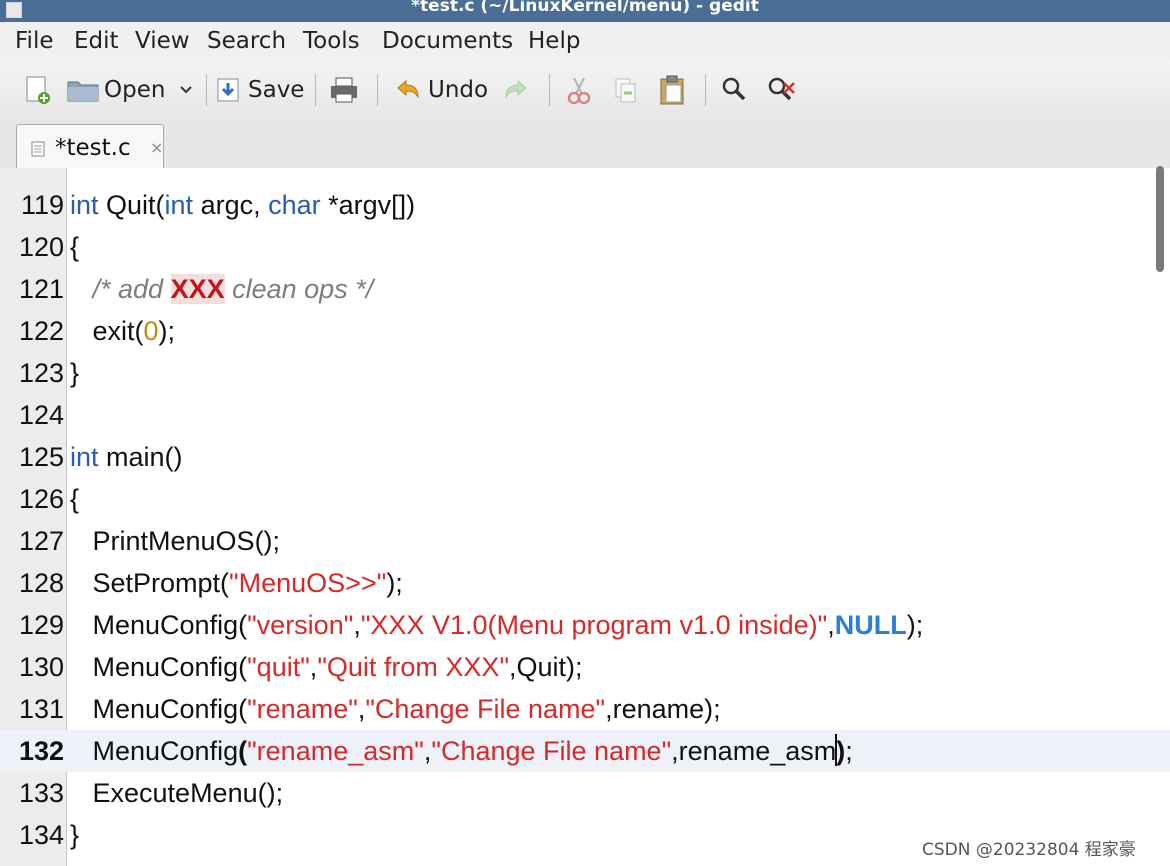 The height and width of the screenshot is (866, 1170). I want to click on line-number: 127, so click(41, 541).